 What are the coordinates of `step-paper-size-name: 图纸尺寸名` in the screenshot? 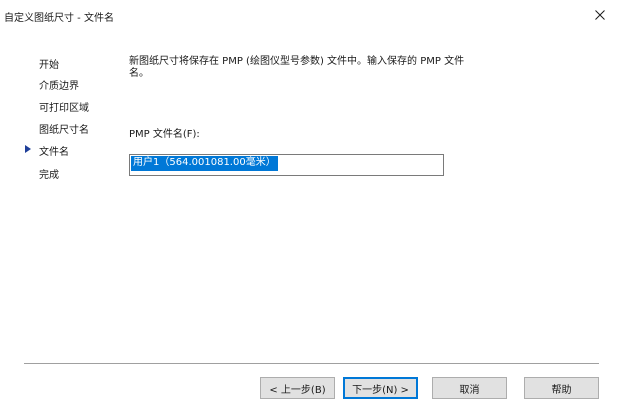 It's located at (64, 130).